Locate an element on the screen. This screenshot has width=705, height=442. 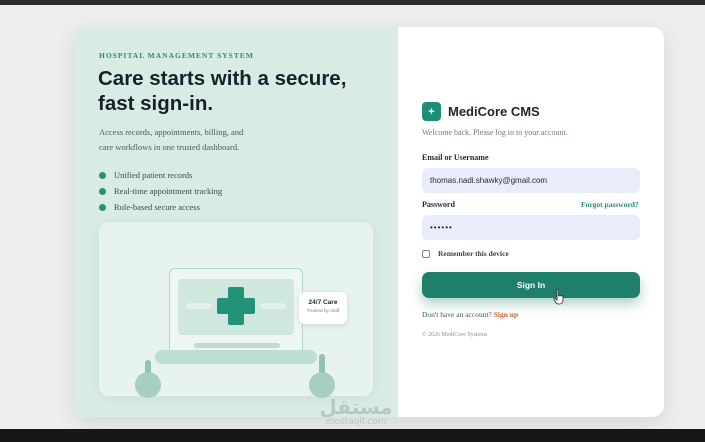
badge-title: 24/7 Care is located at coordinates (323, 302).